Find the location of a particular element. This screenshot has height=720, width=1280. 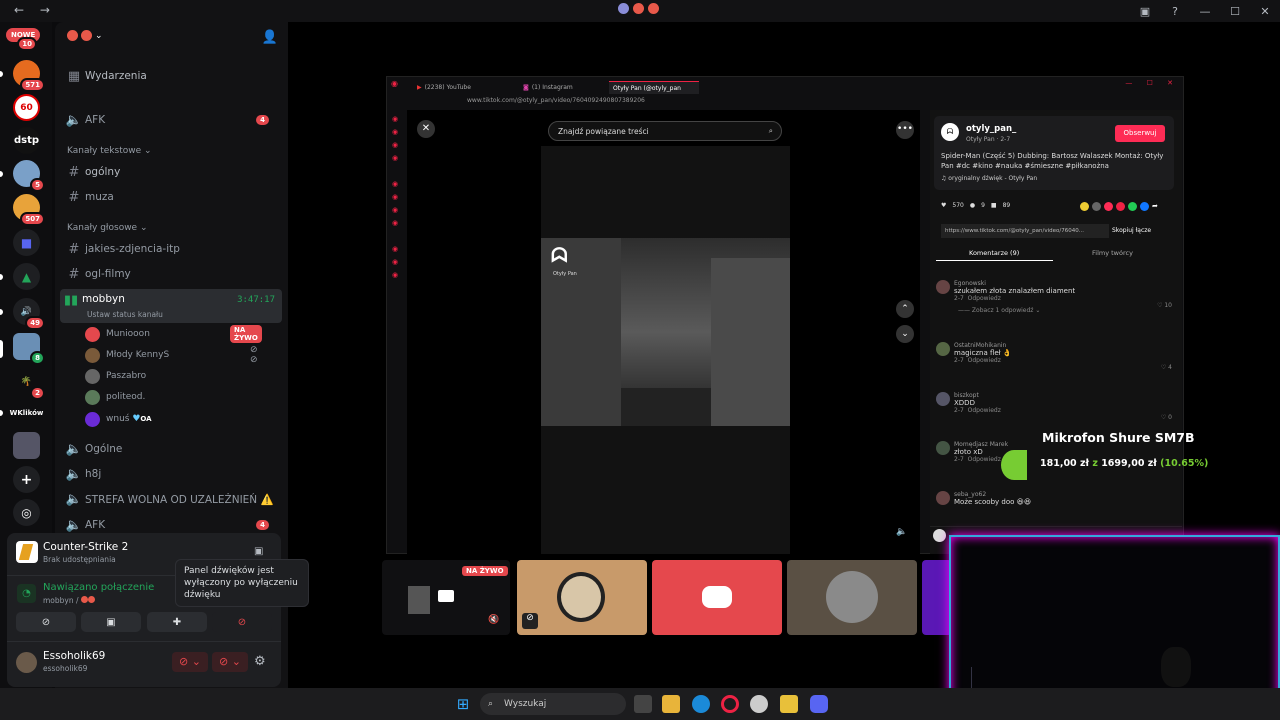

tab-tiktok: Otyły Pan (@otyly_pan is located at coordinates (654, 87).